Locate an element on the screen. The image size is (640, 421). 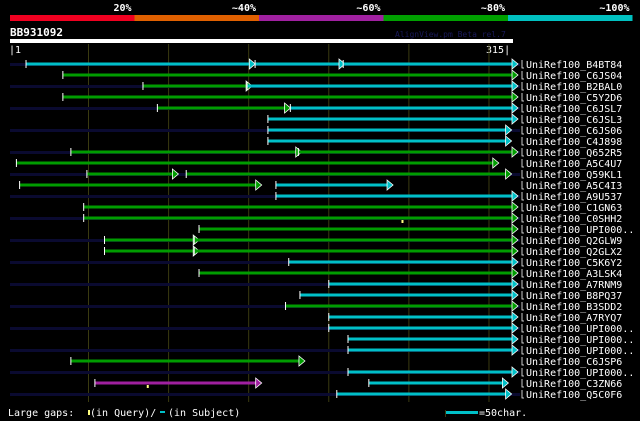
hit-label: UniRef100_C6JSL7 is located at coordinates (574, 109).